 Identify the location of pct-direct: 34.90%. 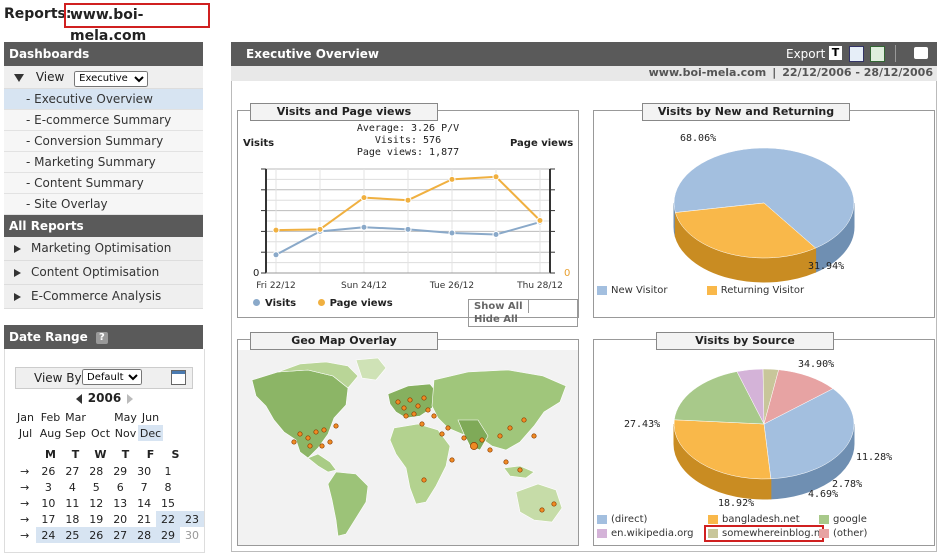
(816, 364).